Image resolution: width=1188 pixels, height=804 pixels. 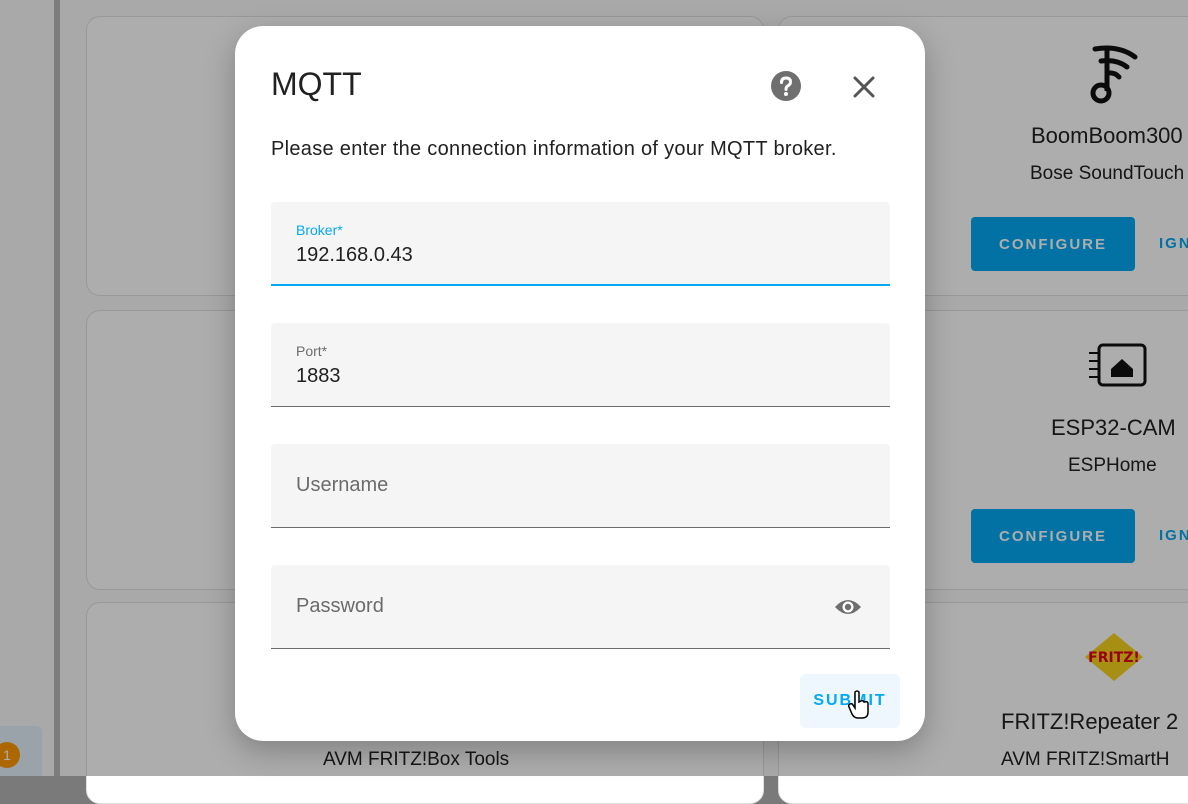 I want to click on port-label: Port*, so click(x=312, y=351).